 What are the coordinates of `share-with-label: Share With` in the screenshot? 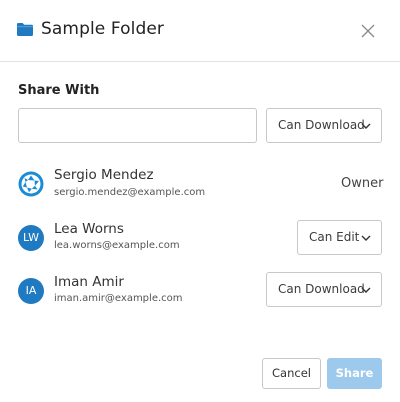 It's located at (59, 90).